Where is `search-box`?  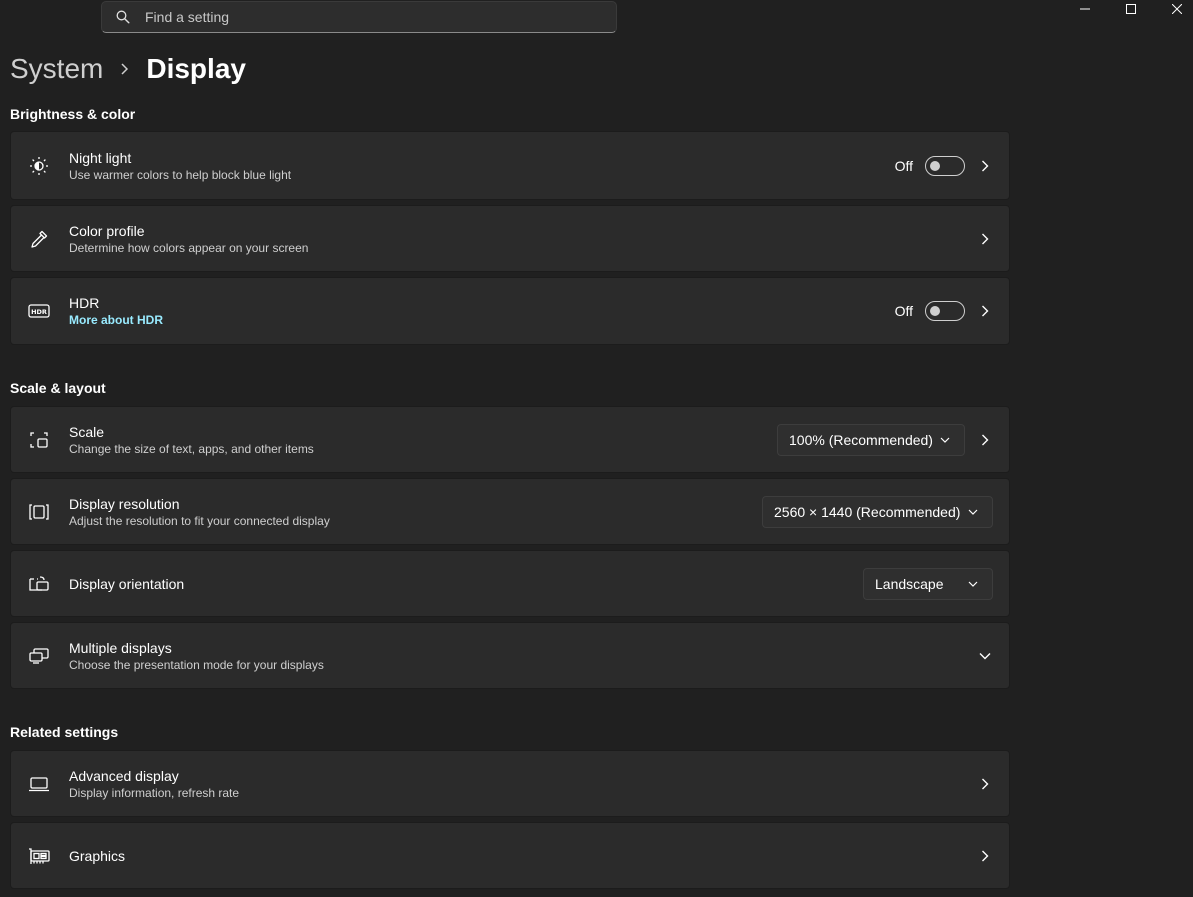 search-box is located at coordinates (359, 17).